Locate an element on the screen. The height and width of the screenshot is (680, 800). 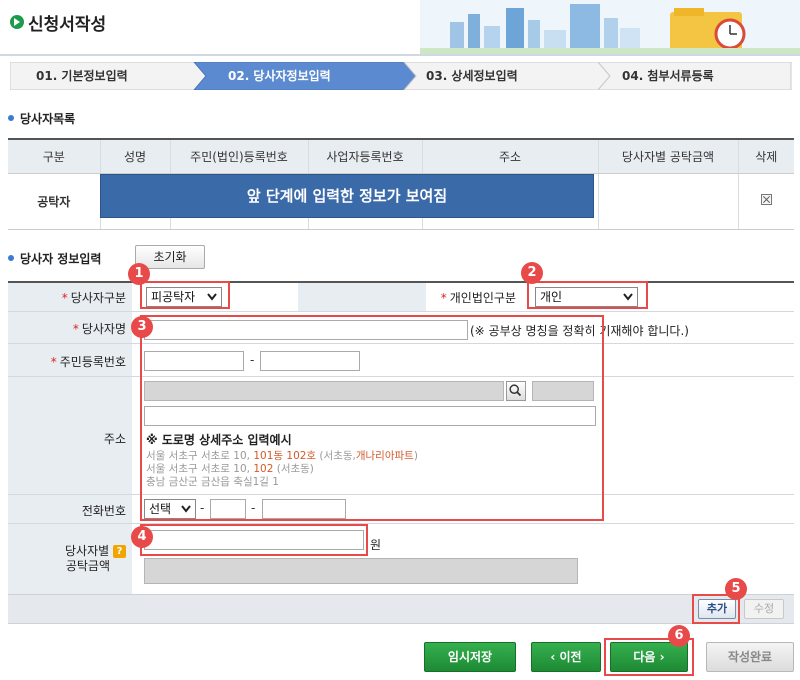
col-header: 주소 is located at coordinates (510, 156).